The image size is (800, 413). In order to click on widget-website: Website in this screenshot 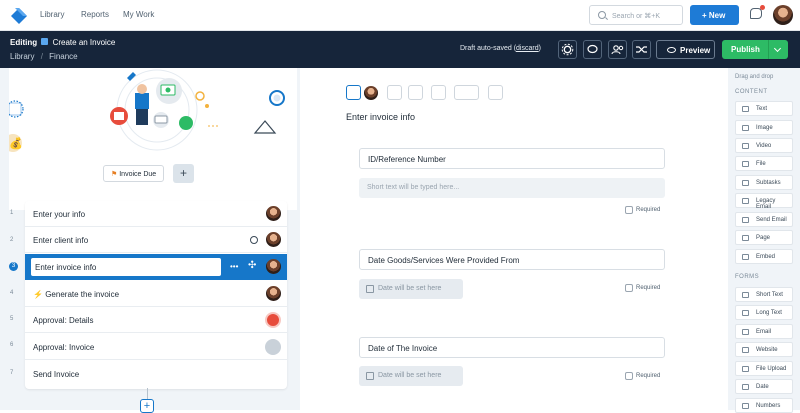, I will do `click(764, 349)`.